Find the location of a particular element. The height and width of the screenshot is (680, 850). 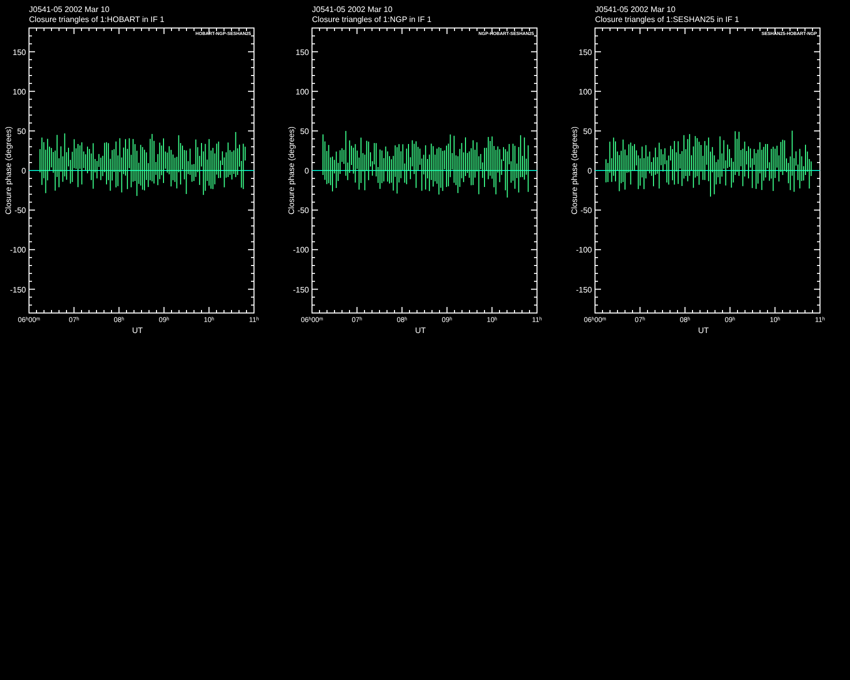

plot-subtitle: Closure triangles of 1:SESHAN25 in IF 1 is located at coordinates (667, 19).